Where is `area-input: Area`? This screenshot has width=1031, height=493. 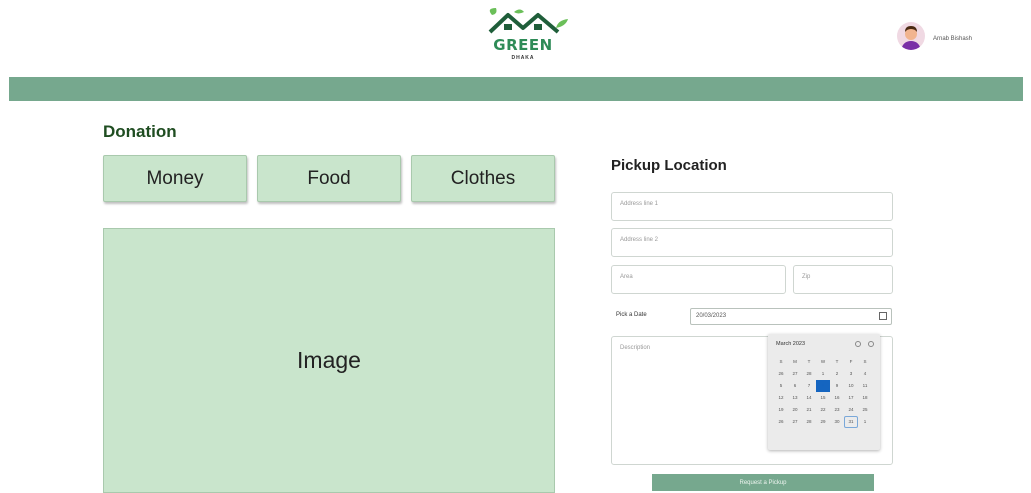
area-input: Area is located at coordinates (698, 279).